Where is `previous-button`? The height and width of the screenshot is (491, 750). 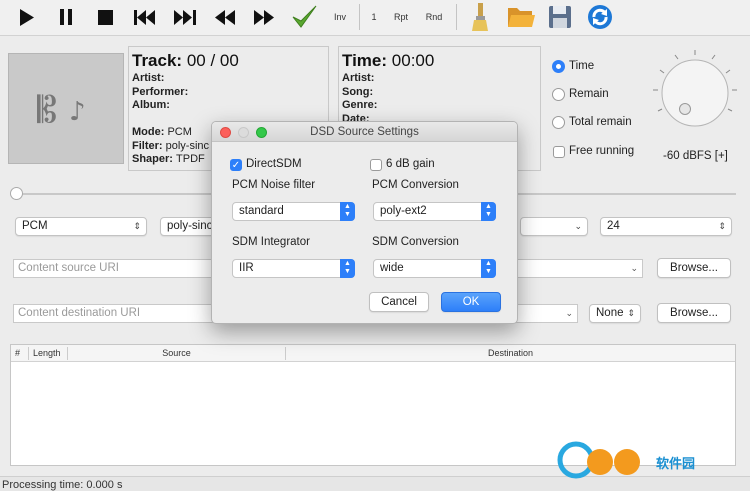
previous-button is located at coordinates (145, 17).